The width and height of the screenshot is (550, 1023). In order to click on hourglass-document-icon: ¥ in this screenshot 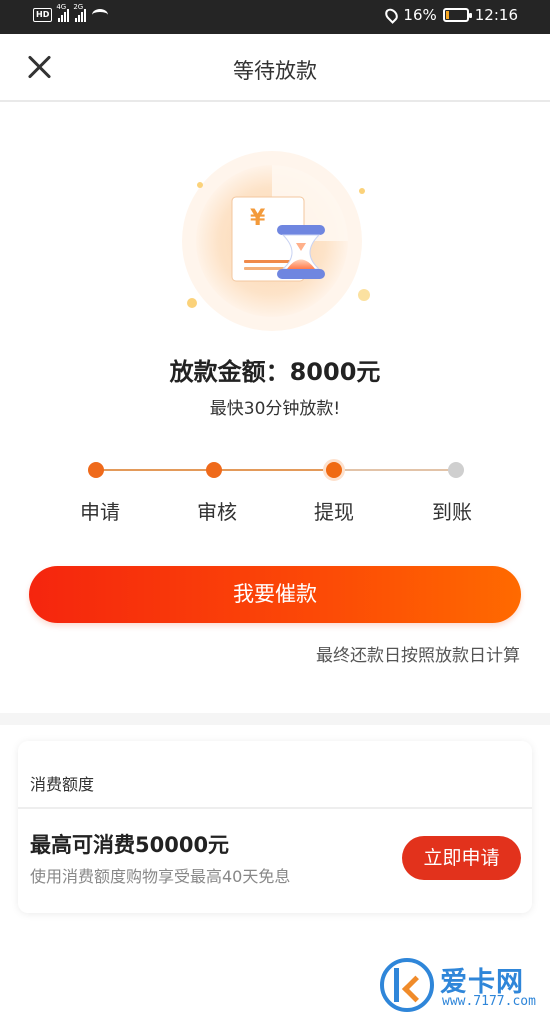, I will do `click(276, 241)`.